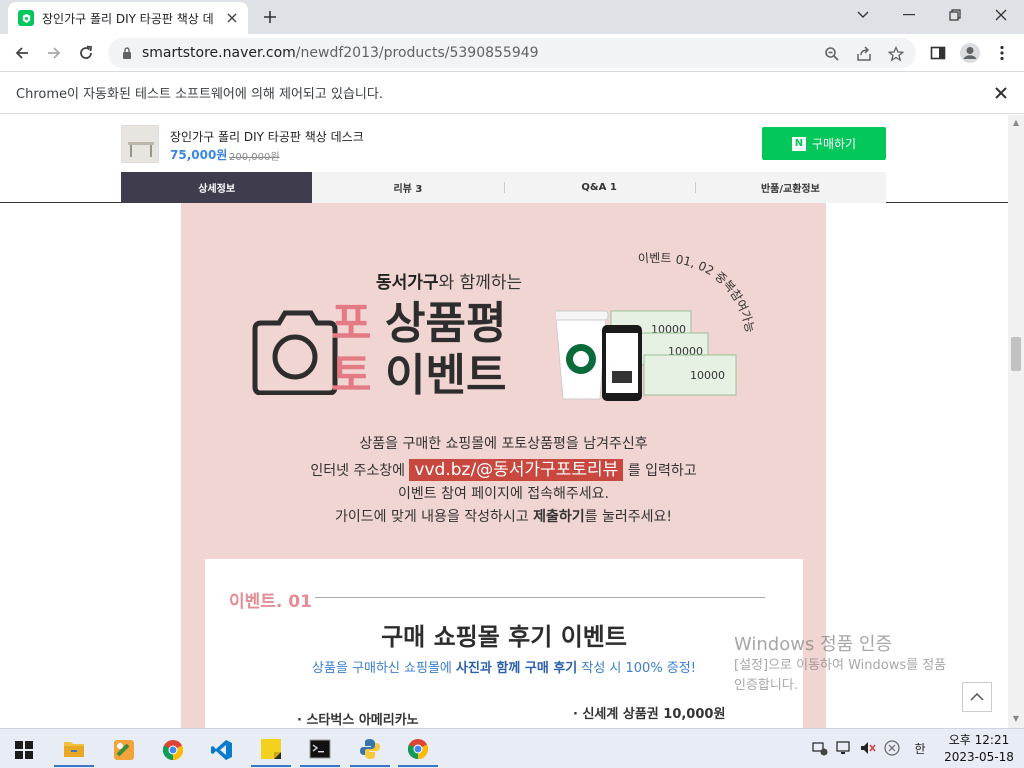 The height and width of the screenshot is (768, 1024). I want to click on buy-button-label: 구매하기, so click(834, 144).